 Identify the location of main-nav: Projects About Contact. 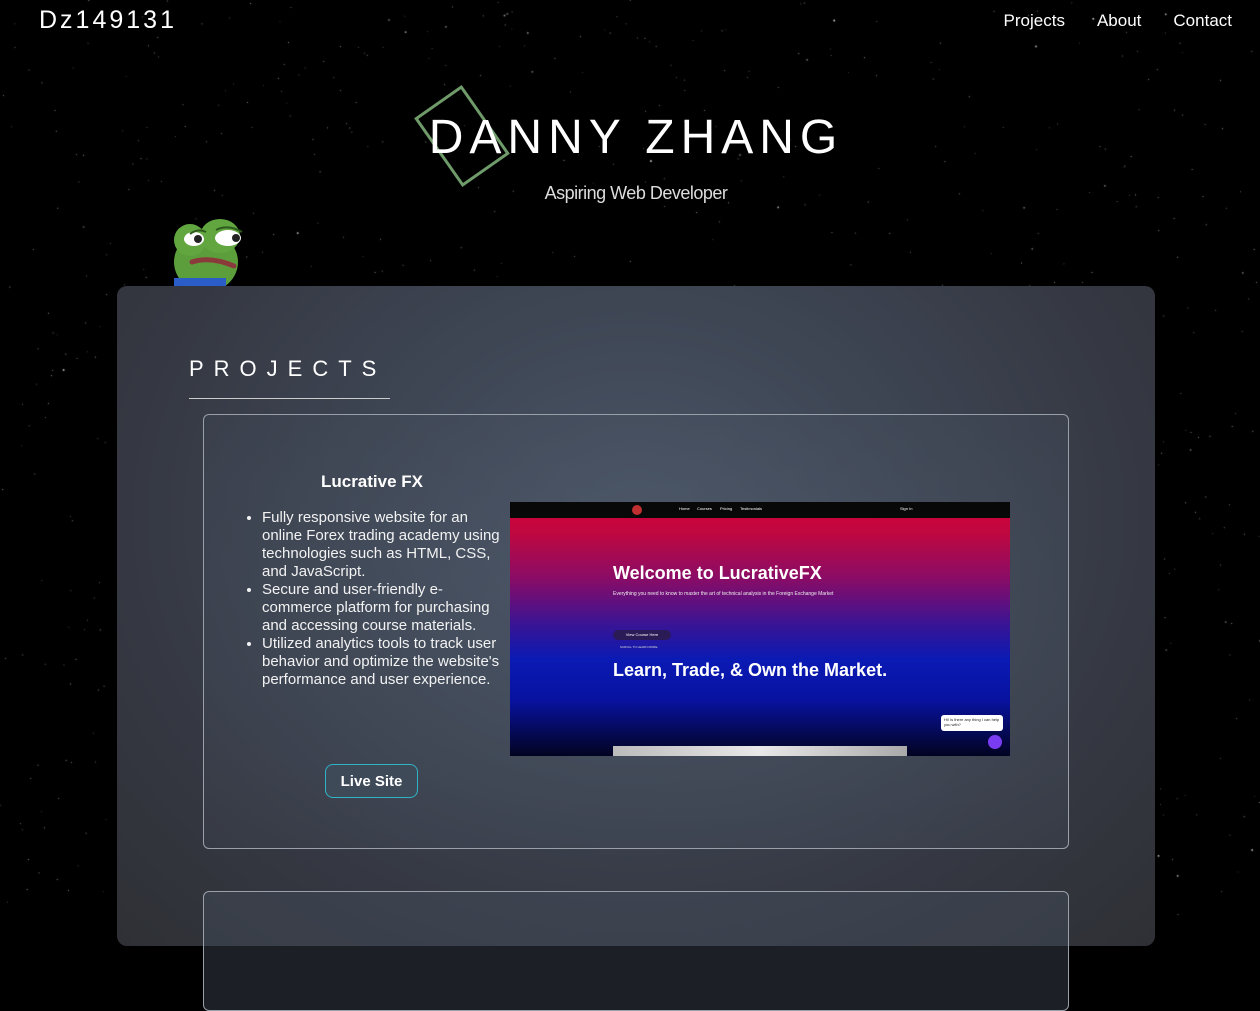
(1118, 21).